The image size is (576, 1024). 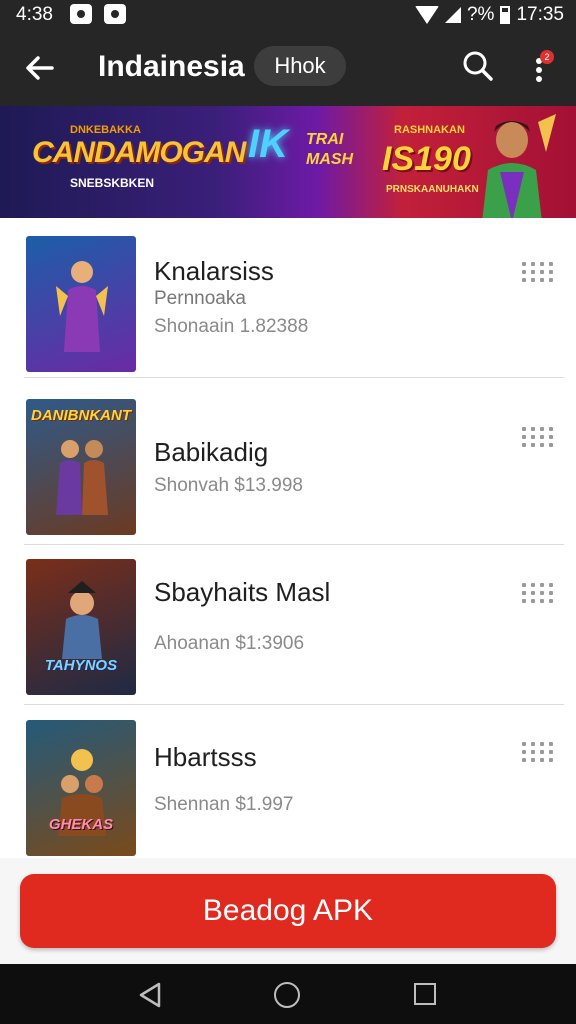 What do you see at coordinates (81, 788) in the screenshot?
I see `app-thumbnail: GHEKAS` at bounding box center [81, 788].